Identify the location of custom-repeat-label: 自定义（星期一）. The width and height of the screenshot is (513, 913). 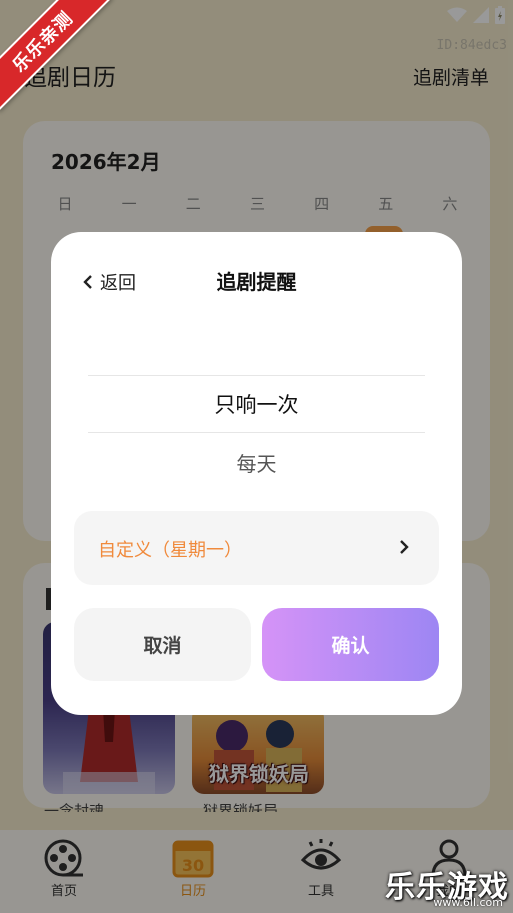
(170, 550).